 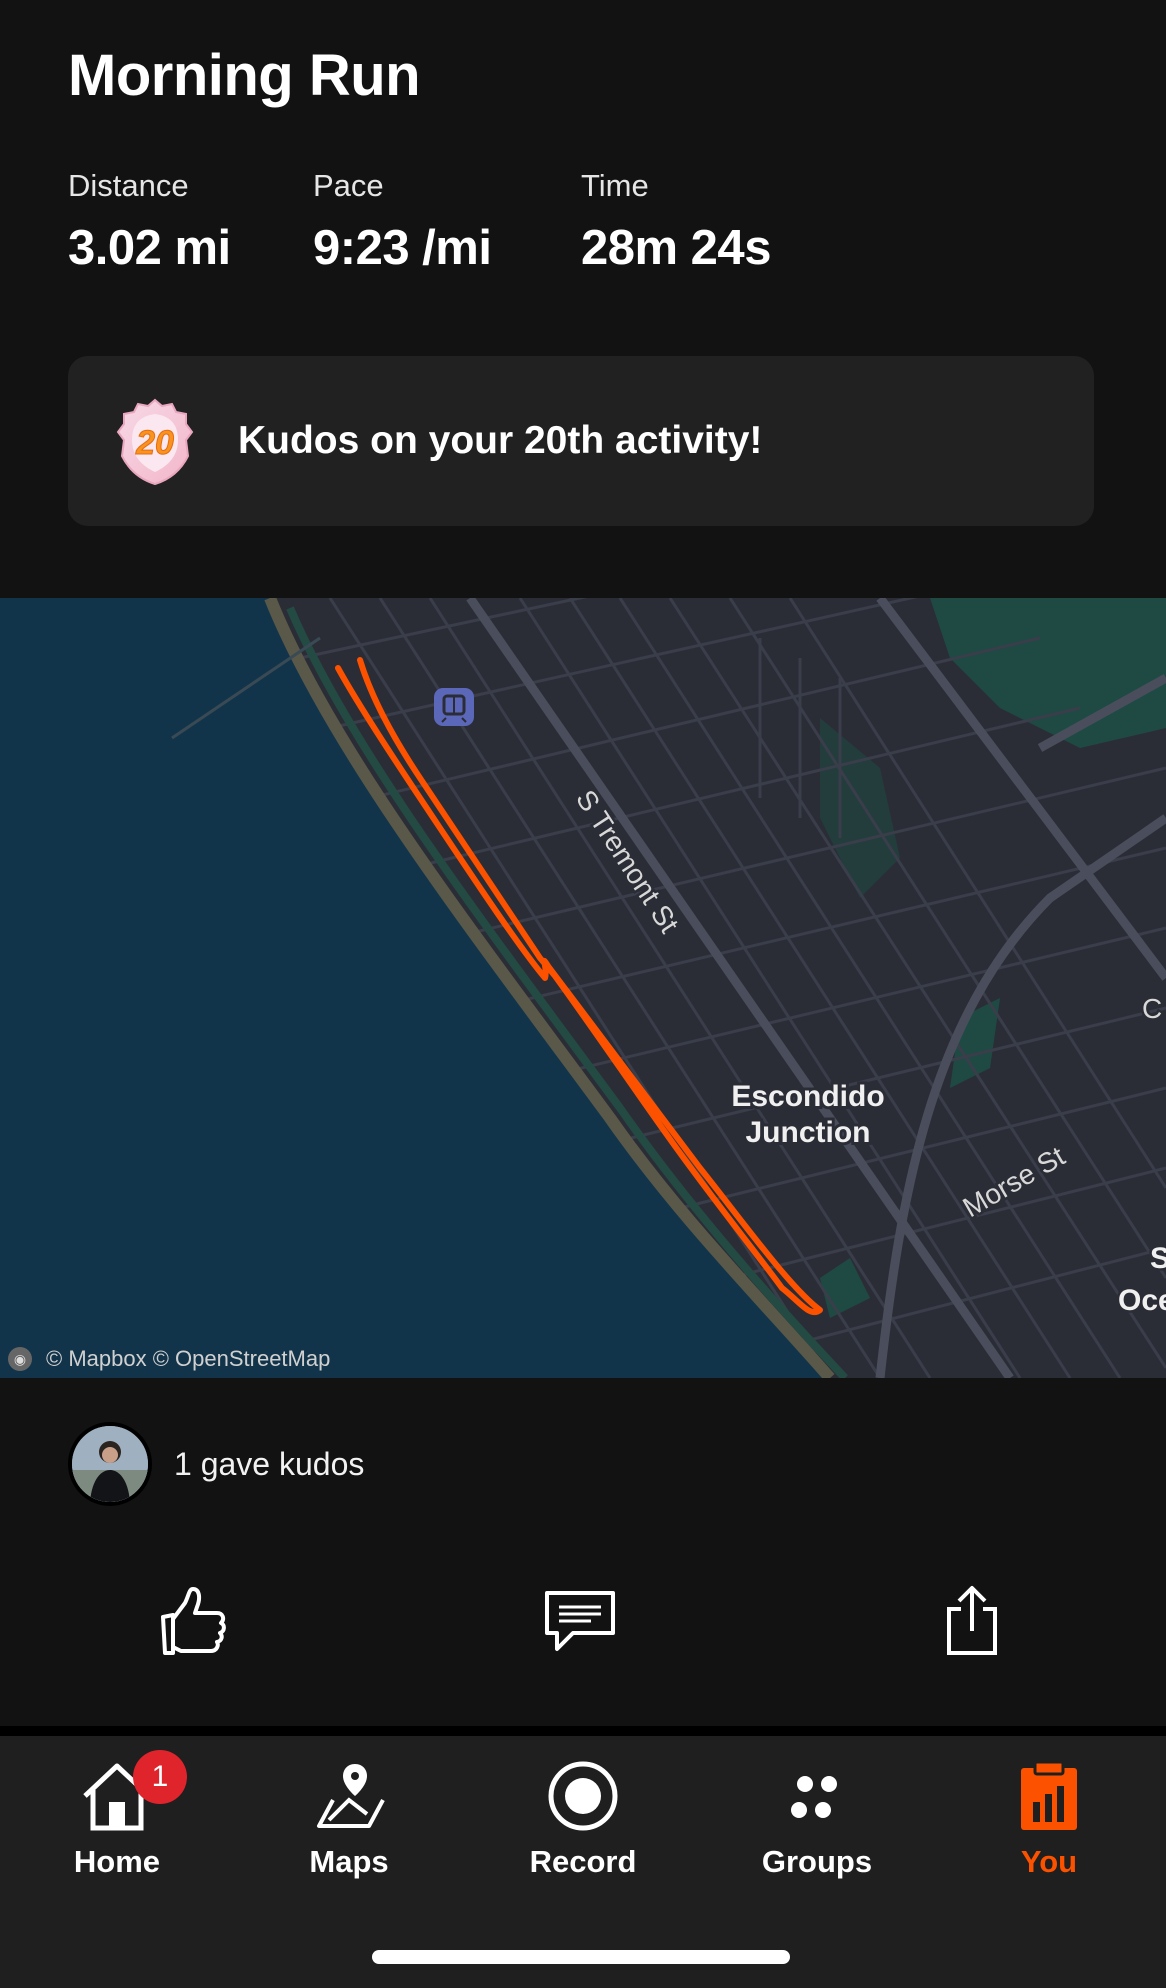 I want to click on like-button, so click(x=192, y=1620).